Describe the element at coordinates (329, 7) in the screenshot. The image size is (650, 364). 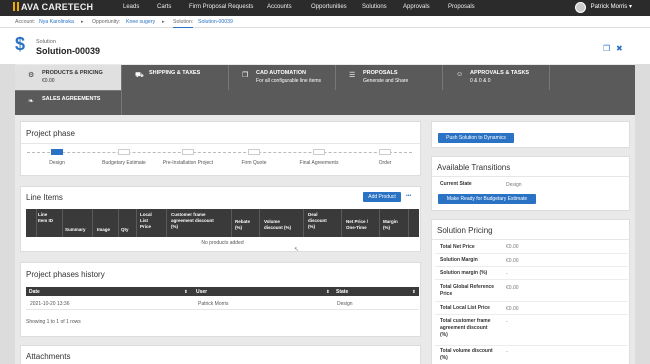
I see `nav-opportunities: Opportunities` at that location.